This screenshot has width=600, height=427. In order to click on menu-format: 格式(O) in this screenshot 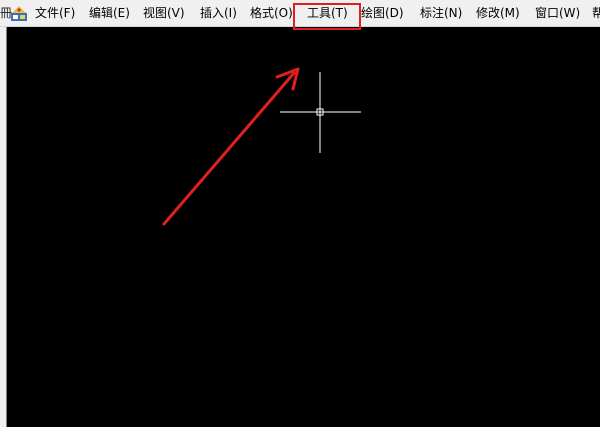, I will do `click(271, 13)`.